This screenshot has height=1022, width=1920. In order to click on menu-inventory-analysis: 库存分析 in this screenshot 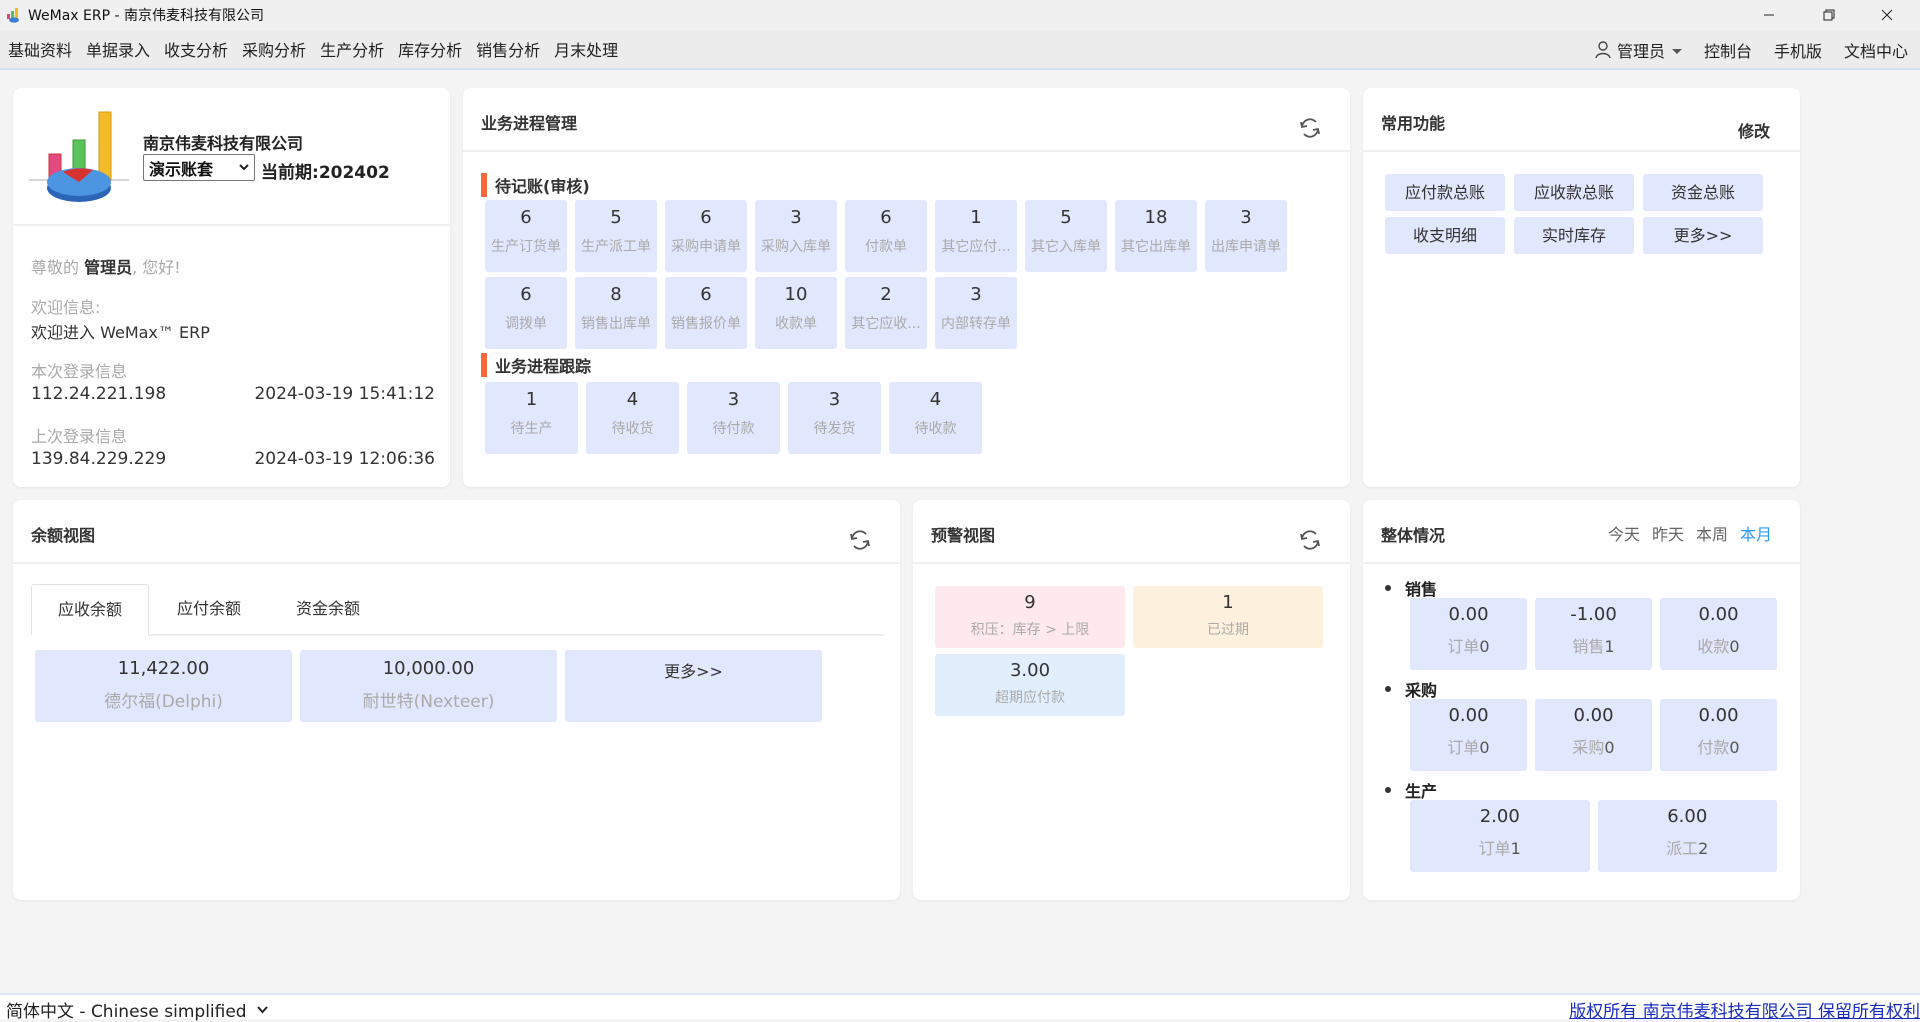, I will do `click(430, 49)`.